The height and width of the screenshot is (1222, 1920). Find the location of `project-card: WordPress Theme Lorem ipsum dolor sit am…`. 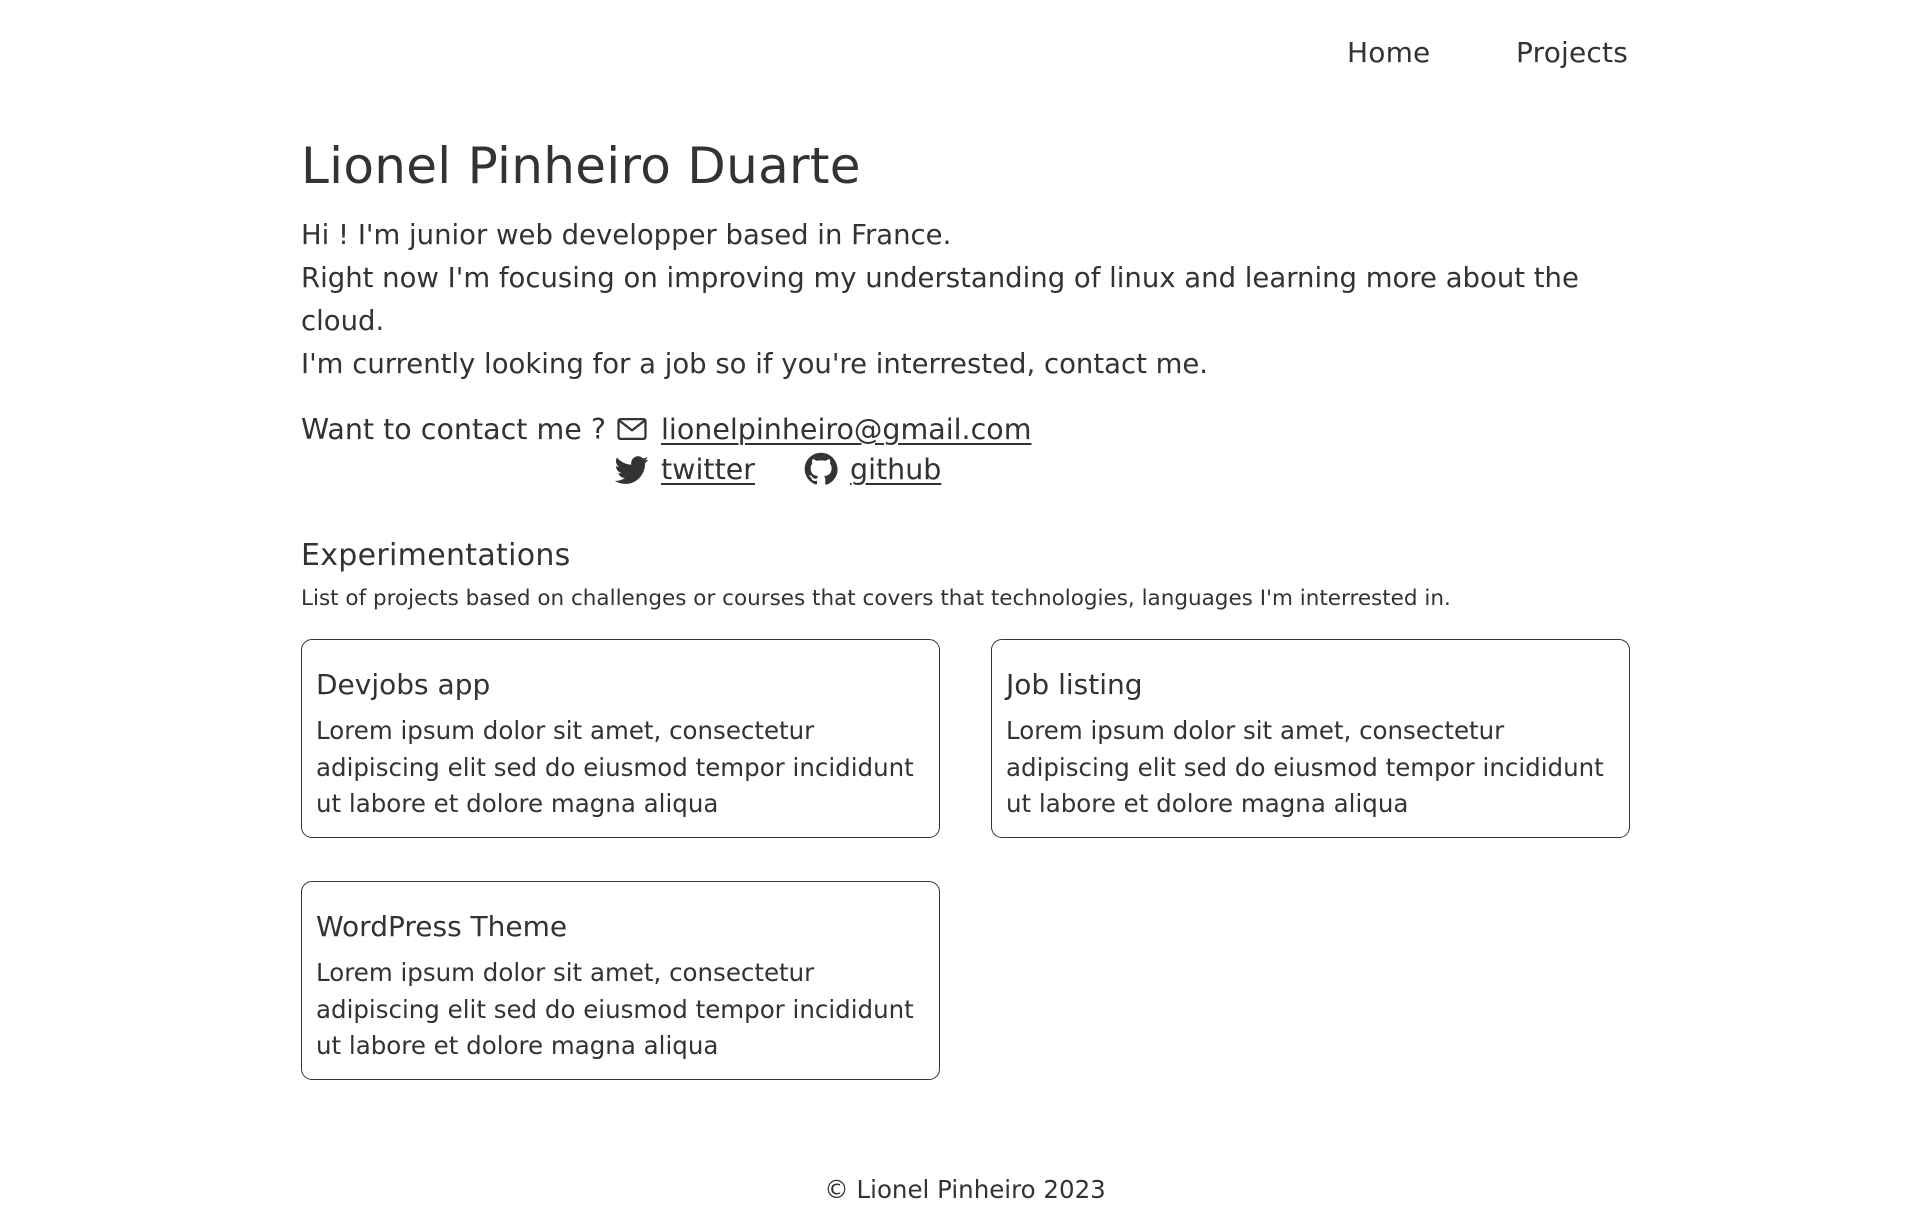

project-card: WordPress Theme Lorem ipsum dolor sit am… is located at coordinates (620, 980).